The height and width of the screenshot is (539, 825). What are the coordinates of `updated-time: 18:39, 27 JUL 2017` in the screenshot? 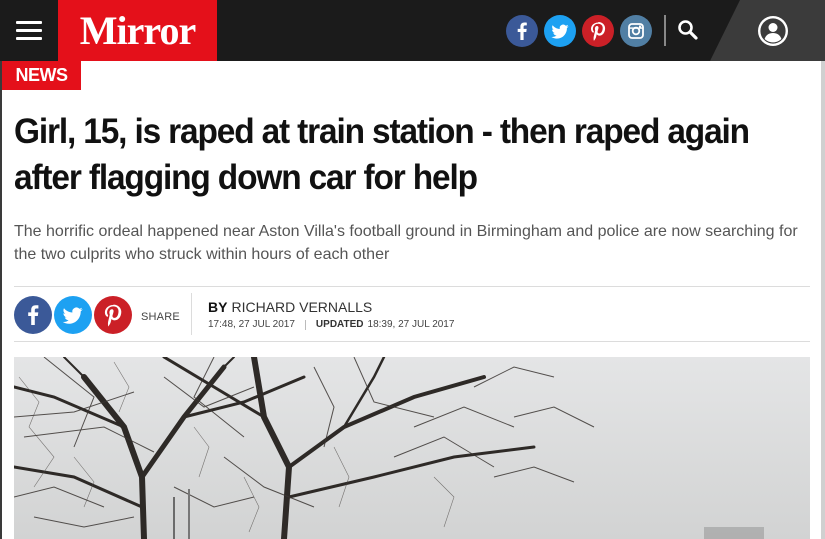 It's located at (411, 324).